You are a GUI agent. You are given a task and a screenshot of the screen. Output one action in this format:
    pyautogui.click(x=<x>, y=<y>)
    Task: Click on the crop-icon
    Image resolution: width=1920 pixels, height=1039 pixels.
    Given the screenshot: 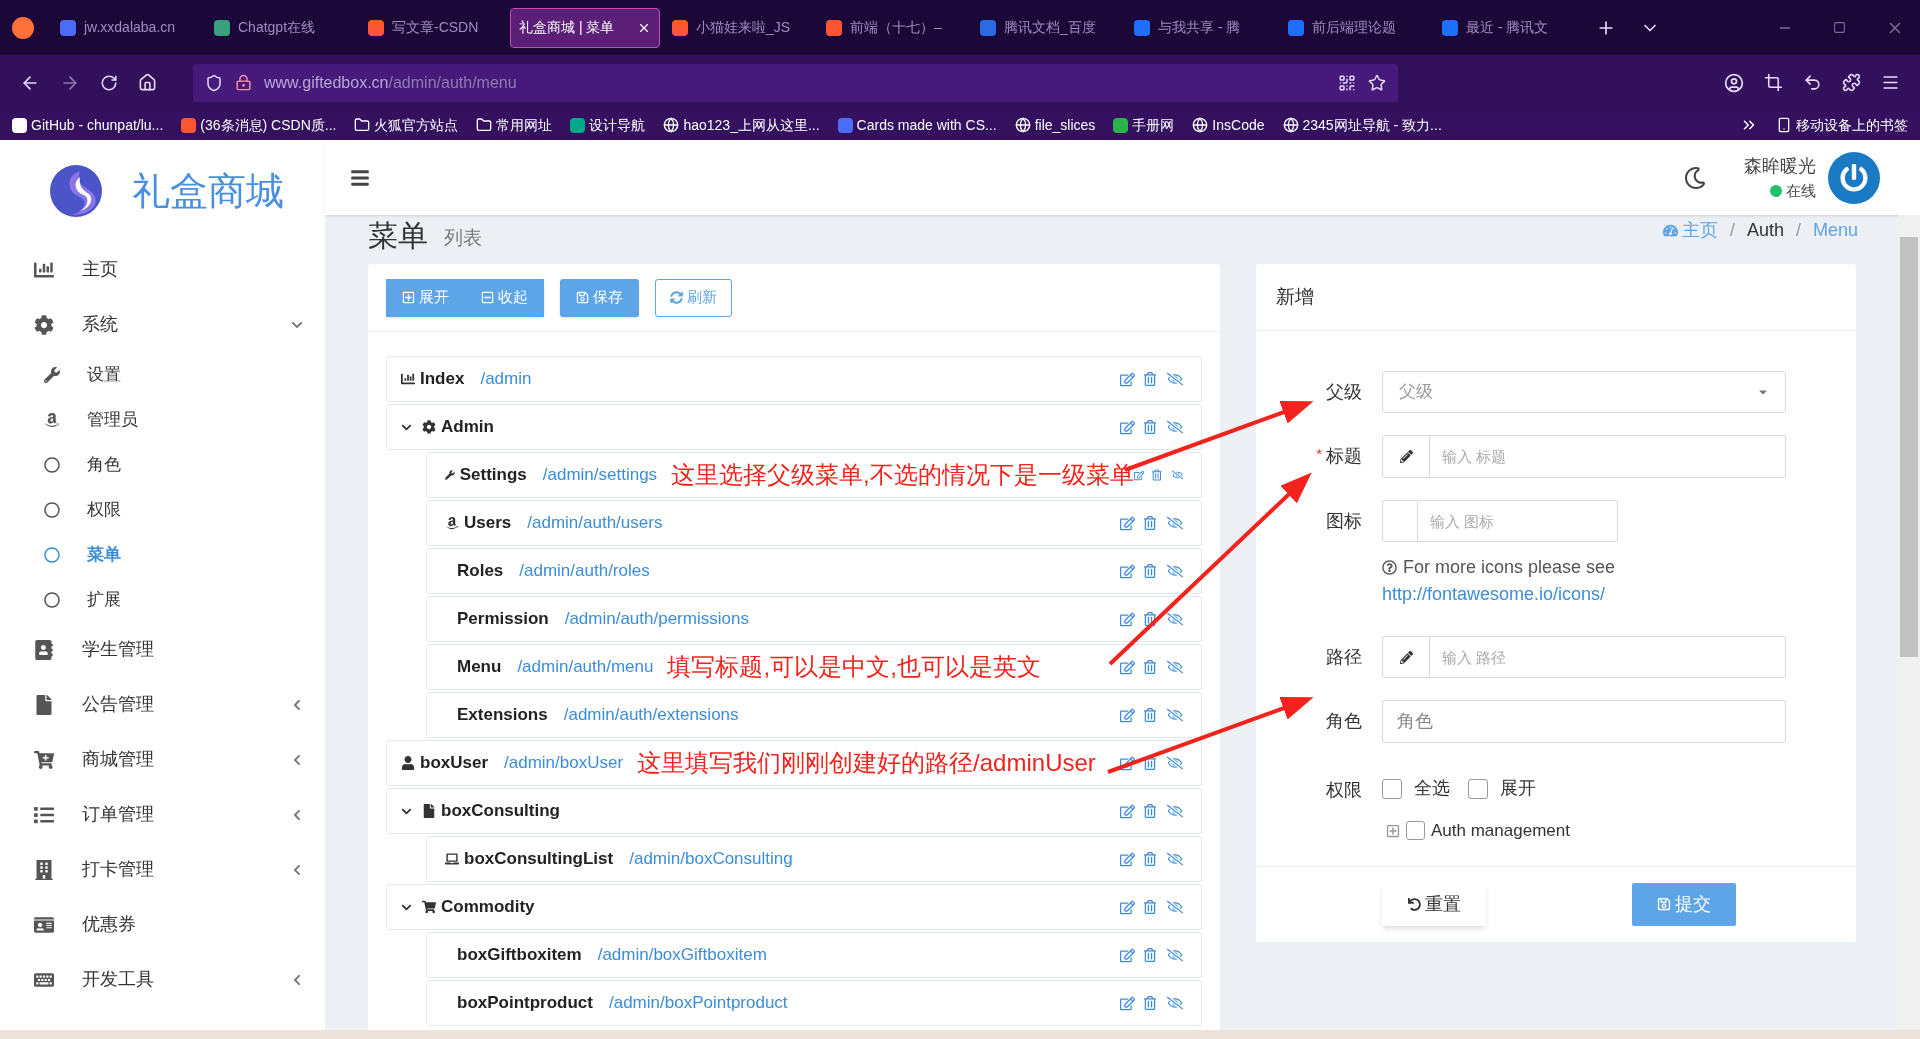 What is the action you would take?
    pyautogui.click(x=1773, y=82)
    